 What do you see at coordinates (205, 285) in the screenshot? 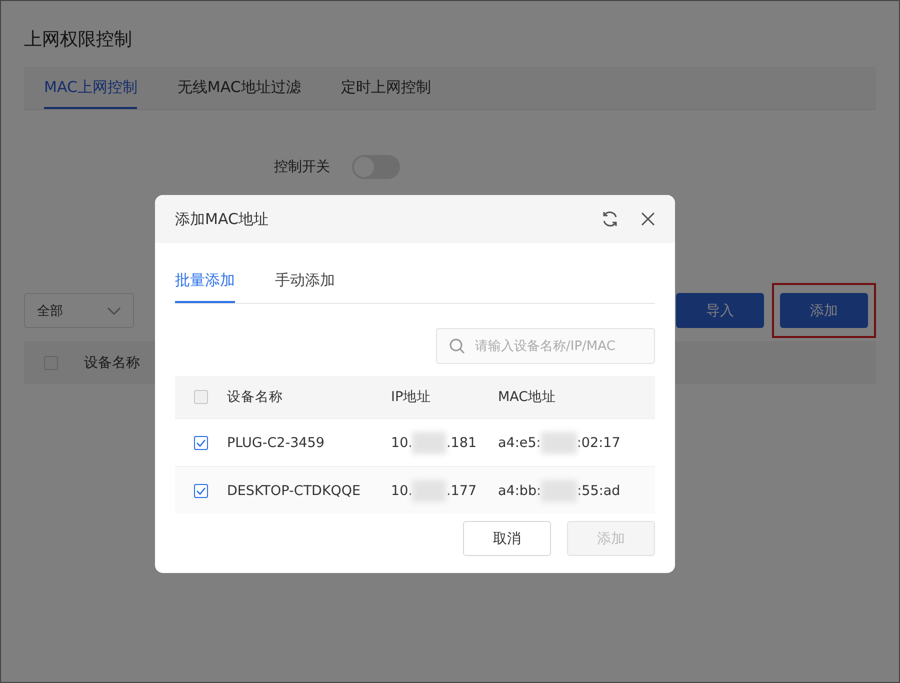
I see `tab: 批量添加` at bounding box center [205, 285].